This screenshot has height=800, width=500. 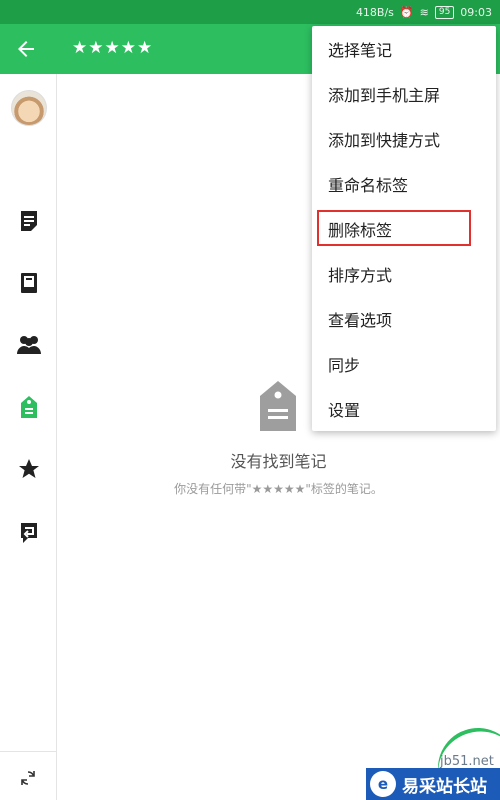 What do you see at coordinates (278, 489) in the screenshot?
I see `empty-state-description: 你没有任何带"★★★★★"标签的笔记。` at bounding box center [278, 489].